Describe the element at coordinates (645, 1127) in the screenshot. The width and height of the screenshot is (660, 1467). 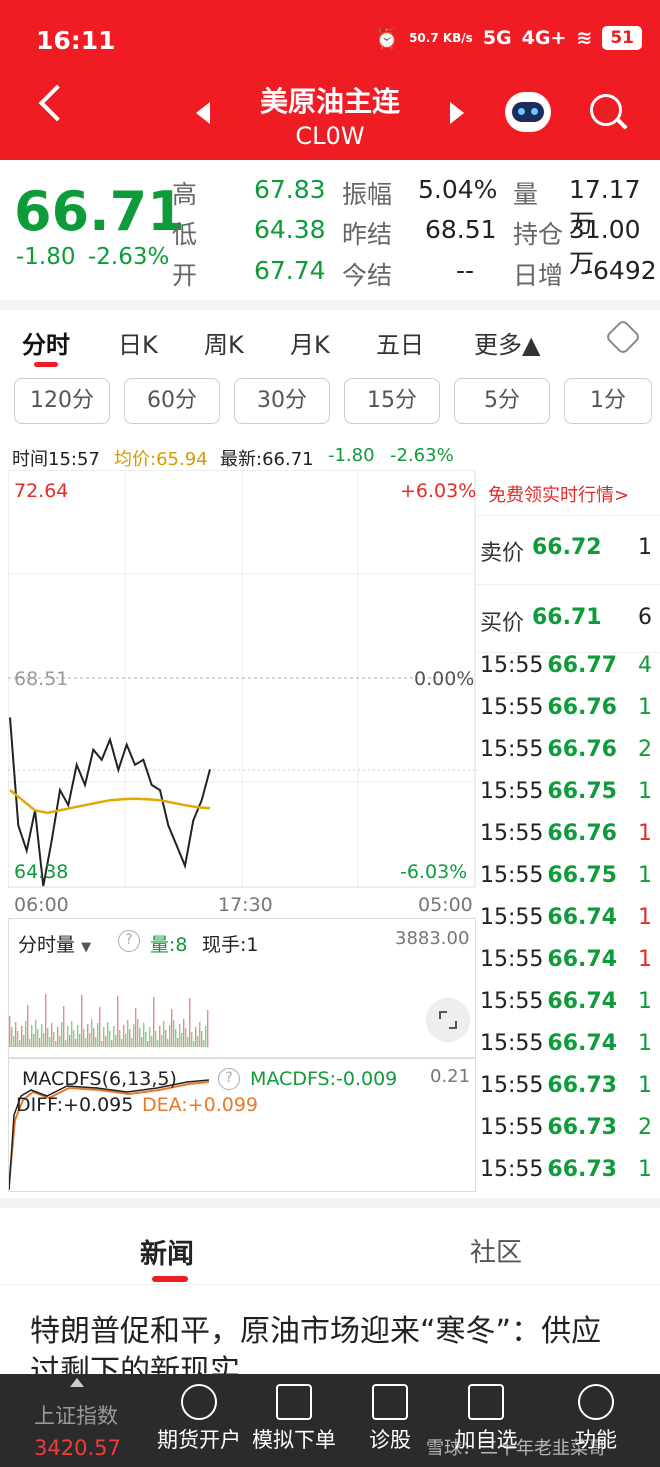
I see `trade-volume: 2` at that location.